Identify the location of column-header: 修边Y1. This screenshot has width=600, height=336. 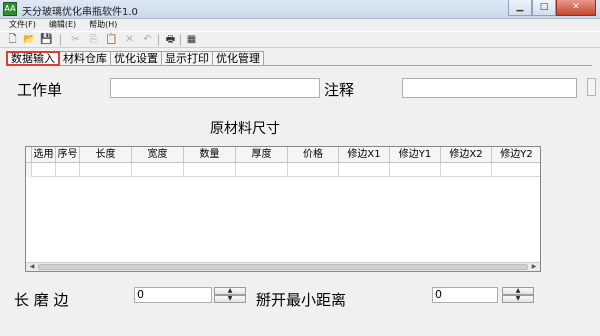
(415, 155).